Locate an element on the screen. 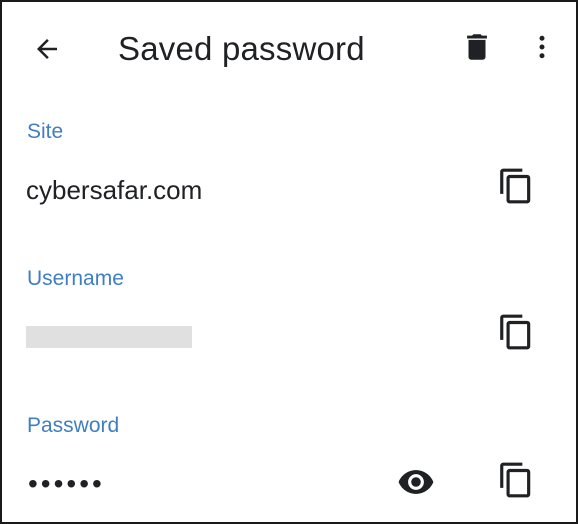  copy-site-button is located at coordinates (516, 186).